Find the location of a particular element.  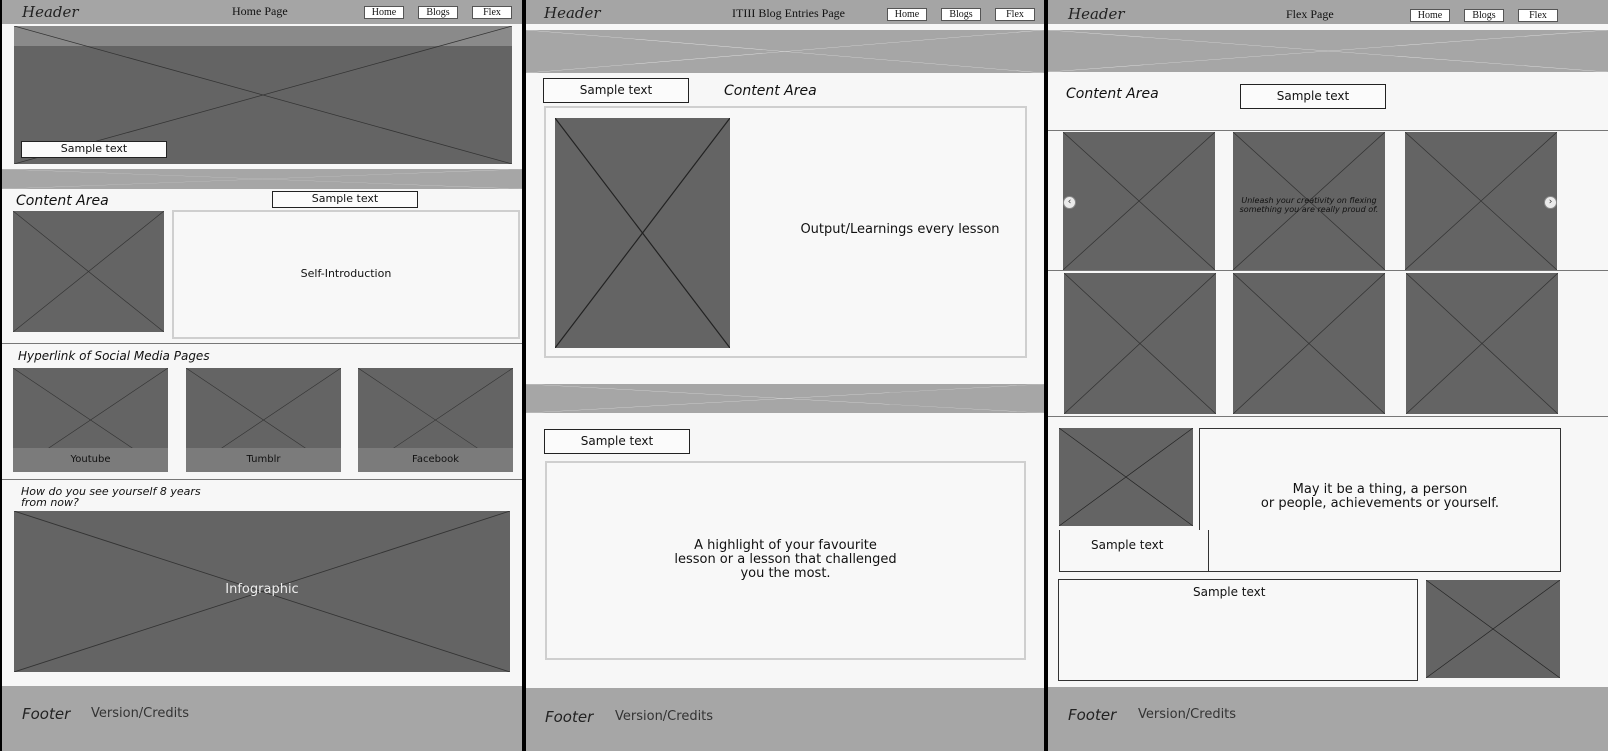

highlight-line1: A highlight of your favourite is located at coordinates (785, 545).